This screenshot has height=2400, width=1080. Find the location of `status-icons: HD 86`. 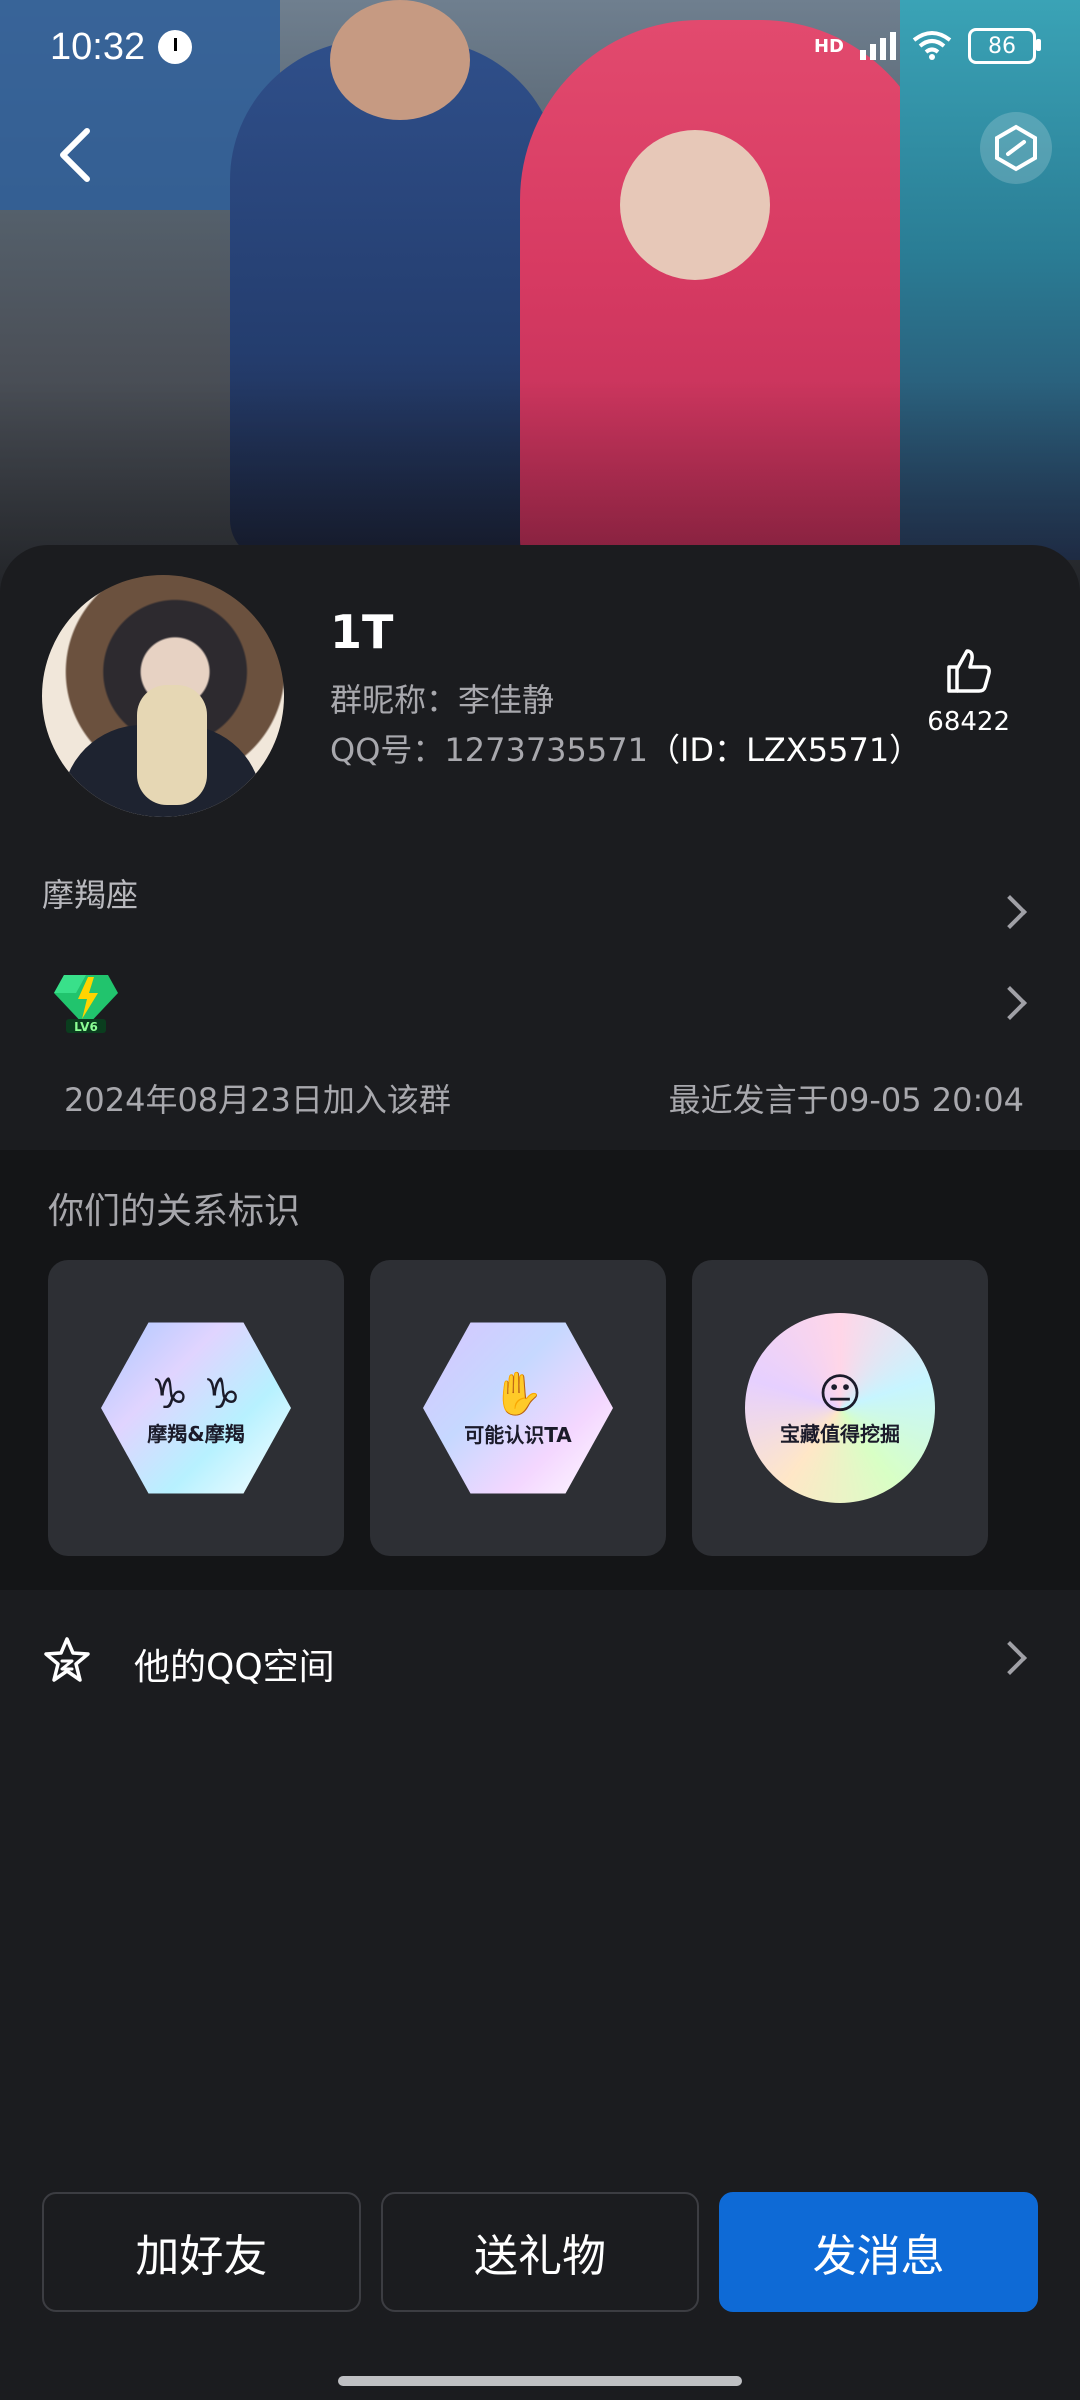

status-icons: HD 86 is located at coordinates (927, 46).